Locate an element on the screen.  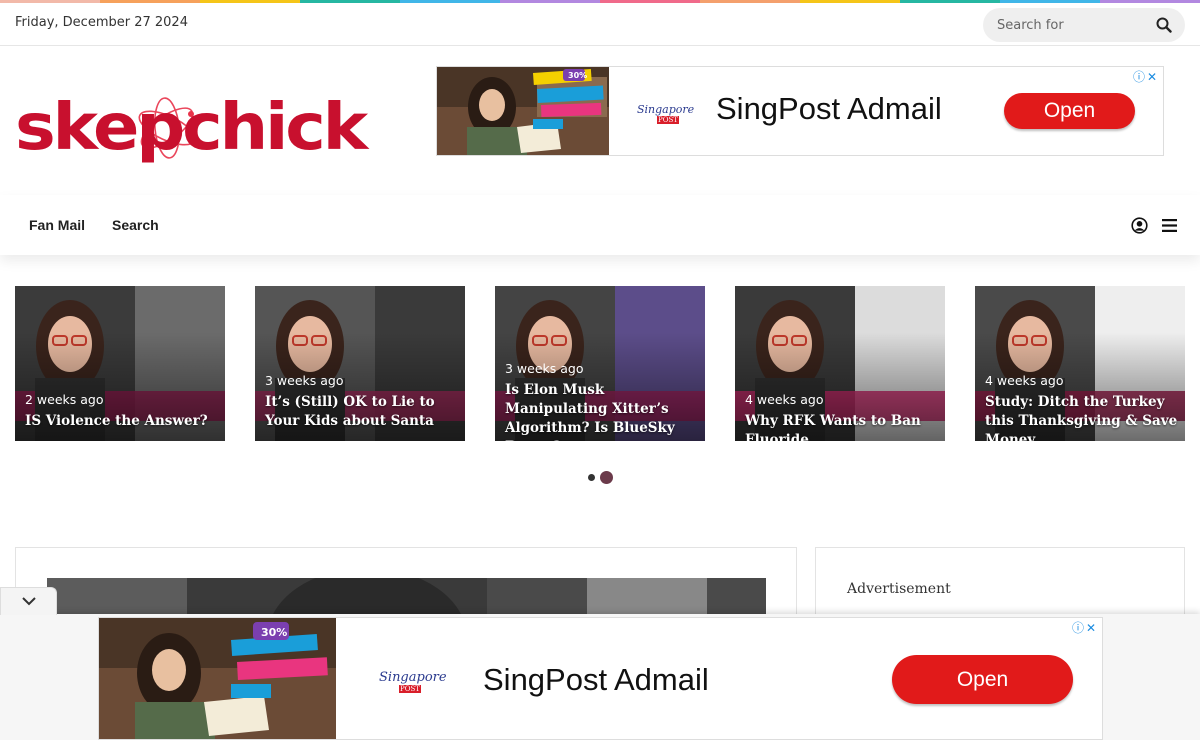
card-title: IS Violence the Answer? is located at coordinates (122, 421).